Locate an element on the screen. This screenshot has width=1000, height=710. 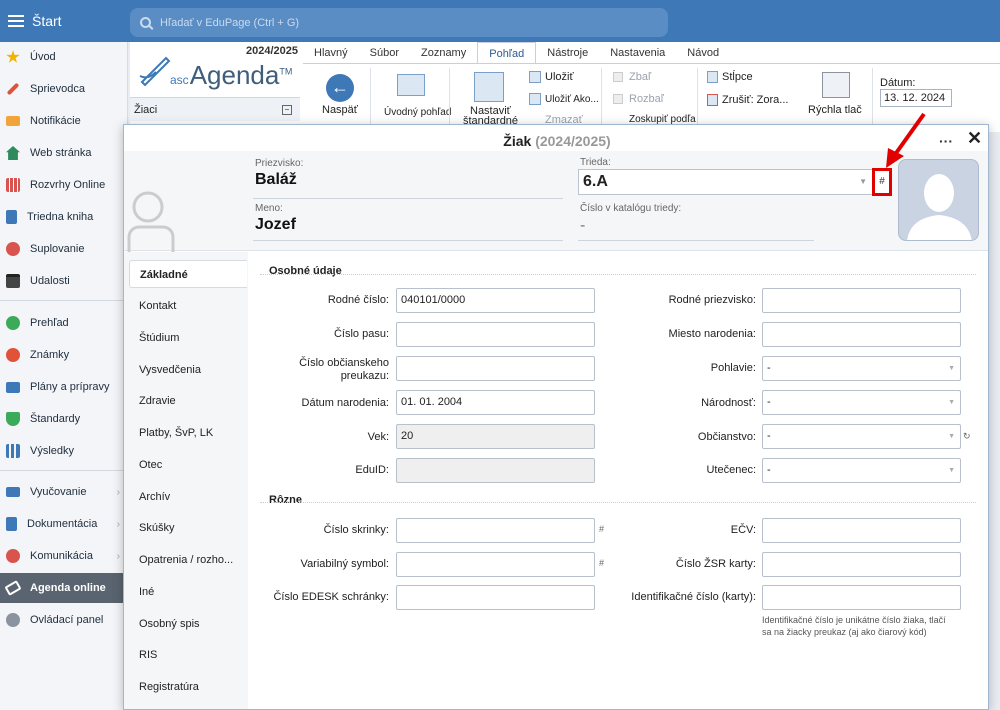
sidebar-item-notifikacie: Notifikácie is located at coordinates (62, 121).